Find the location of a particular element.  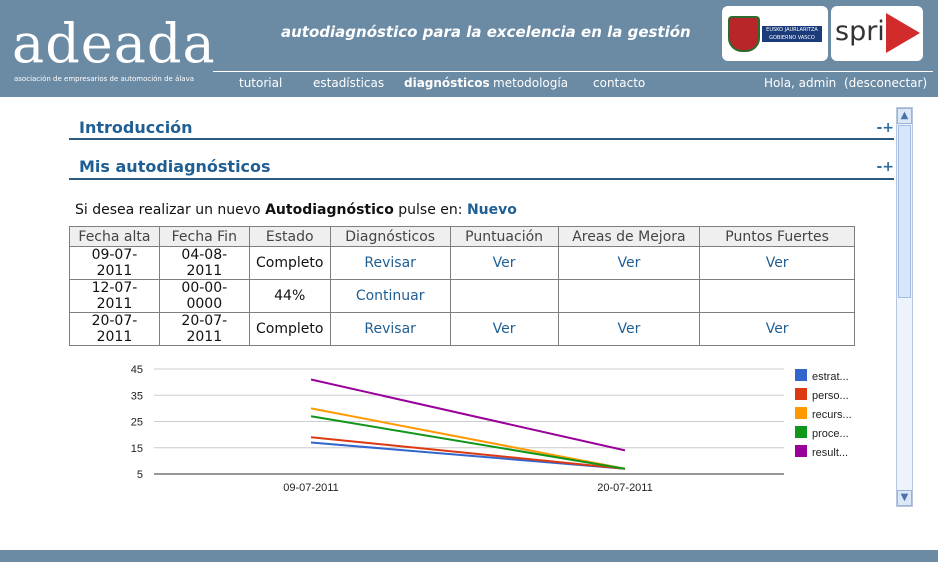

logo: adeada is located at coordinates (114, 44).